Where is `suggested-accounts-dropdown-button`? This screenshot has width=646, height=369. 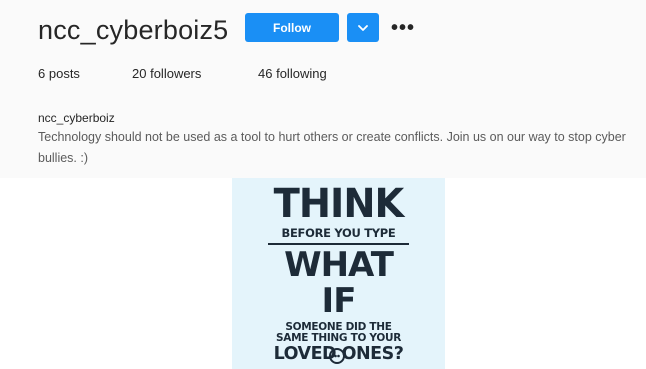 suggested-accounts-dropdown-button is located at coordinates (363, 27).